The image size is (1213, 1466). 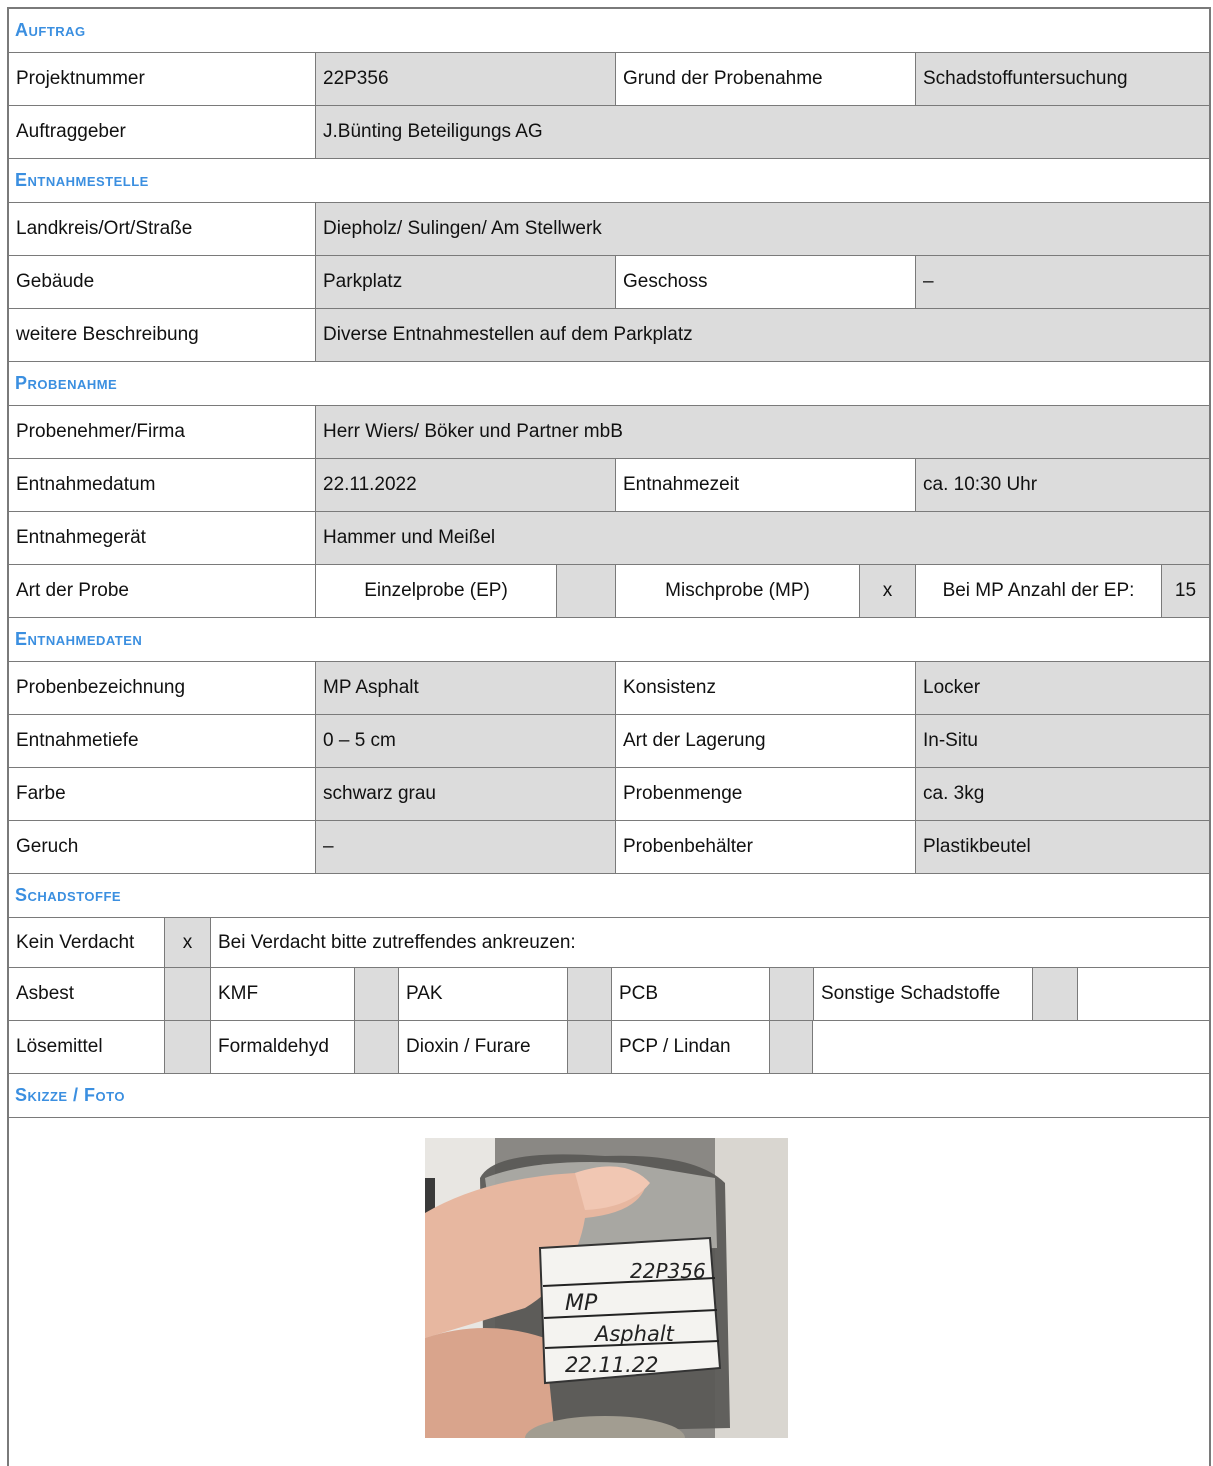 I want to click on value-farbe: schwarz grau, so click(x=465, y=794).